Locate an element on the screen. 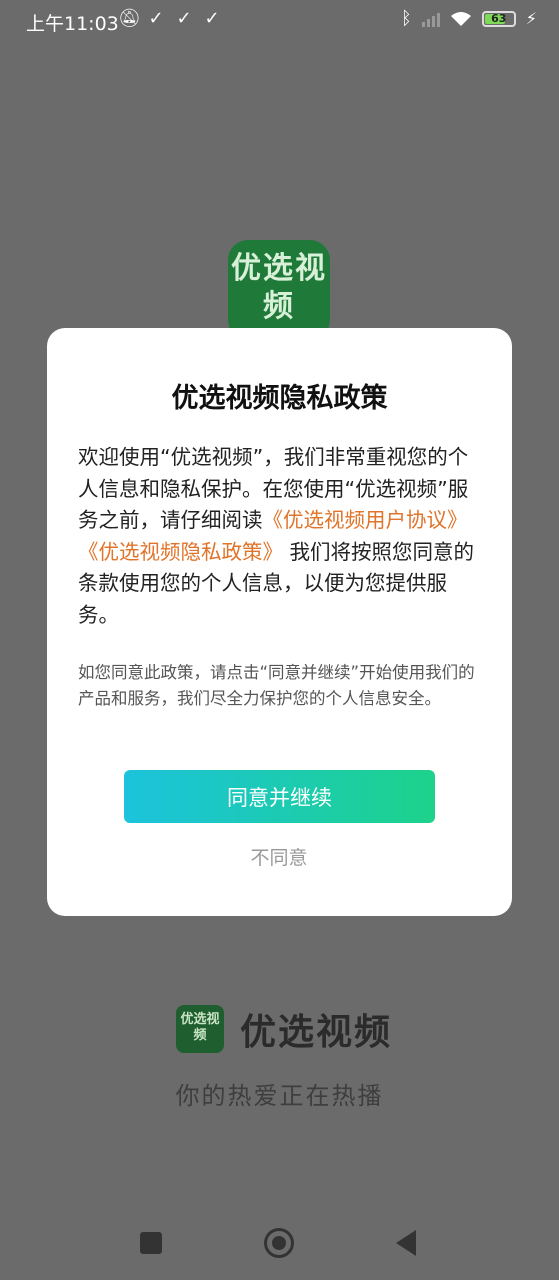  app-logo: 优选视频 is located at coordinates (279, 290).